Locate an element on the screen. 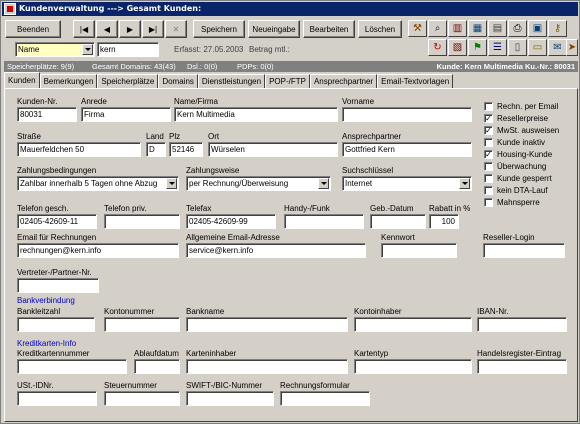 This screenshot has width=580, height=424. tab-domains: Domains is located at coordinates (178, 81).